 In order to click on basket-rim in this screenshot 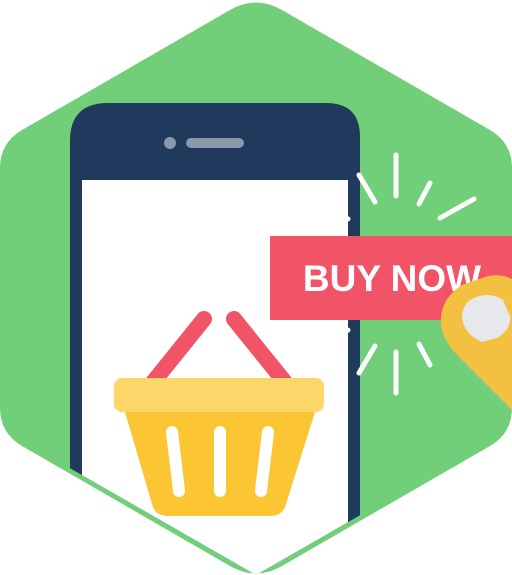, I will do `click(219, 395)`.